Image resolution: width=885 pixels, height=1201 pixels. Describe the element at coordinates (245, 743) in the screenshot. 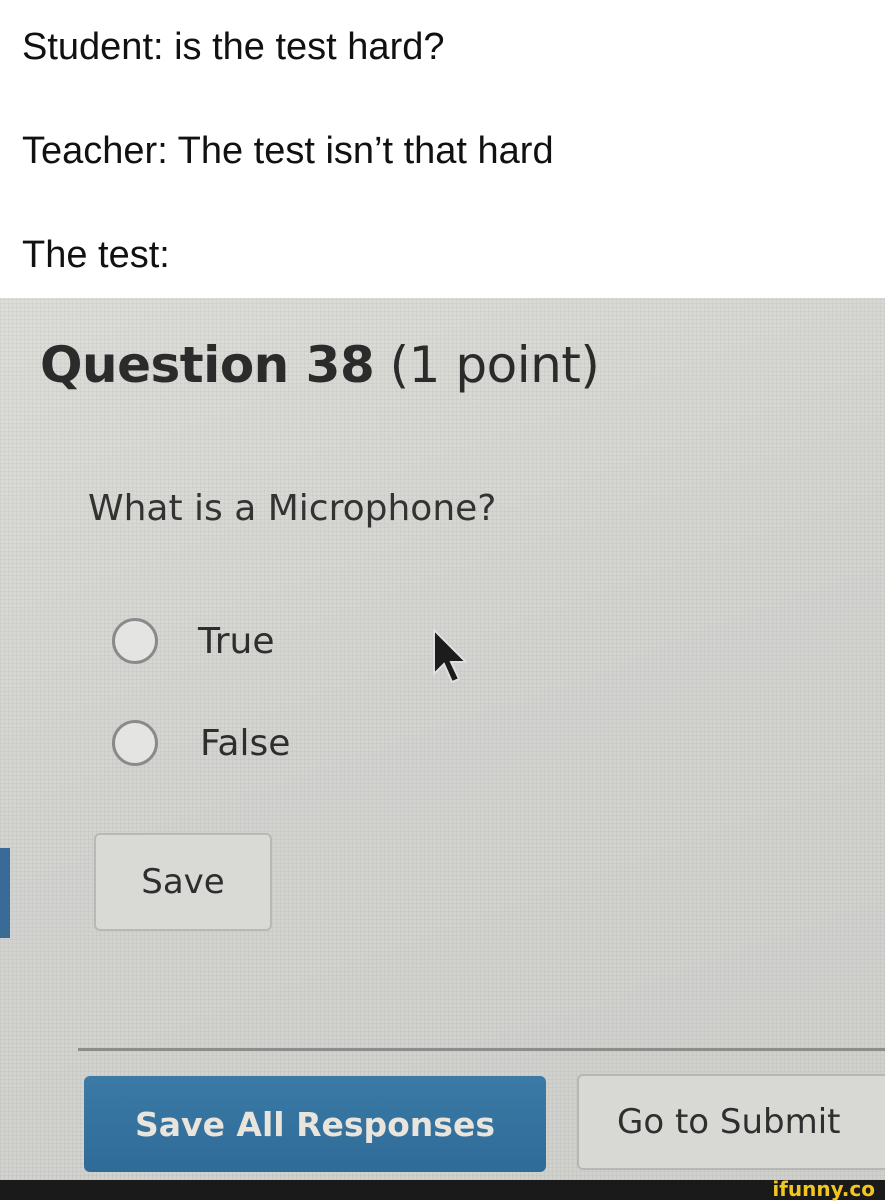

I see `option-label-false: False` at that location.